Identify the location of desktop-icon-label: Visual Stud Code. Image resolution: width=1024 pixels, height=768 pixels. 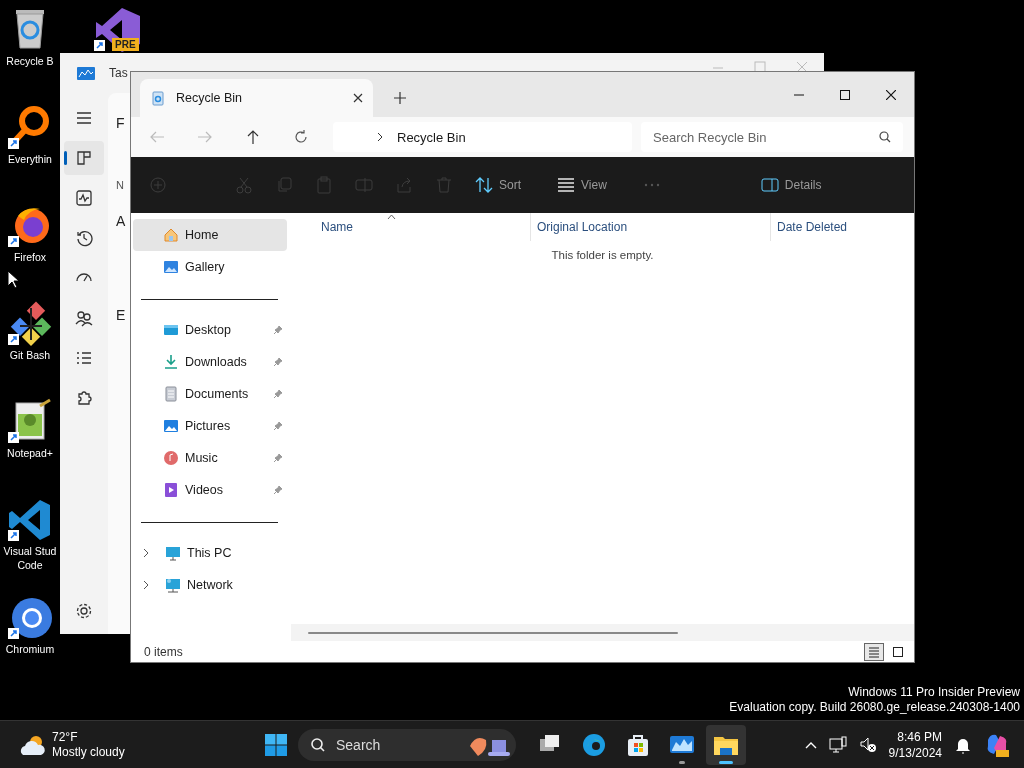
(30, 558).